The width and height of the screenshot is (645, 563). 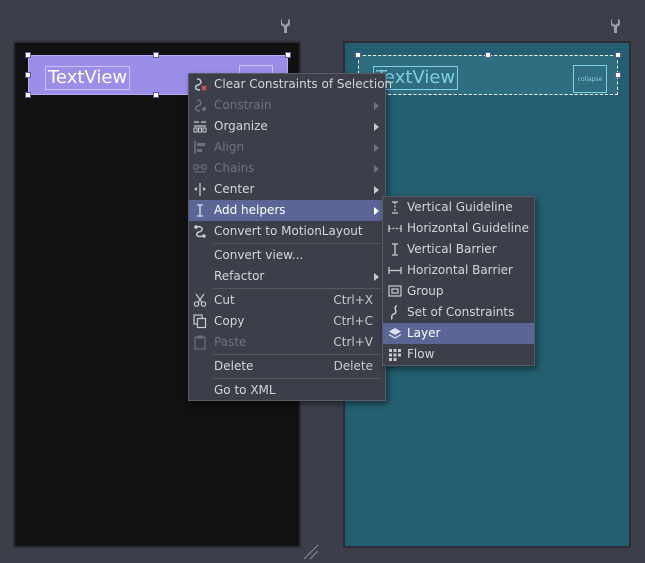 What do you see at coordinates (200, 127) in the screenshot?
I see `organize-icon` at bounding box center [200, 127].